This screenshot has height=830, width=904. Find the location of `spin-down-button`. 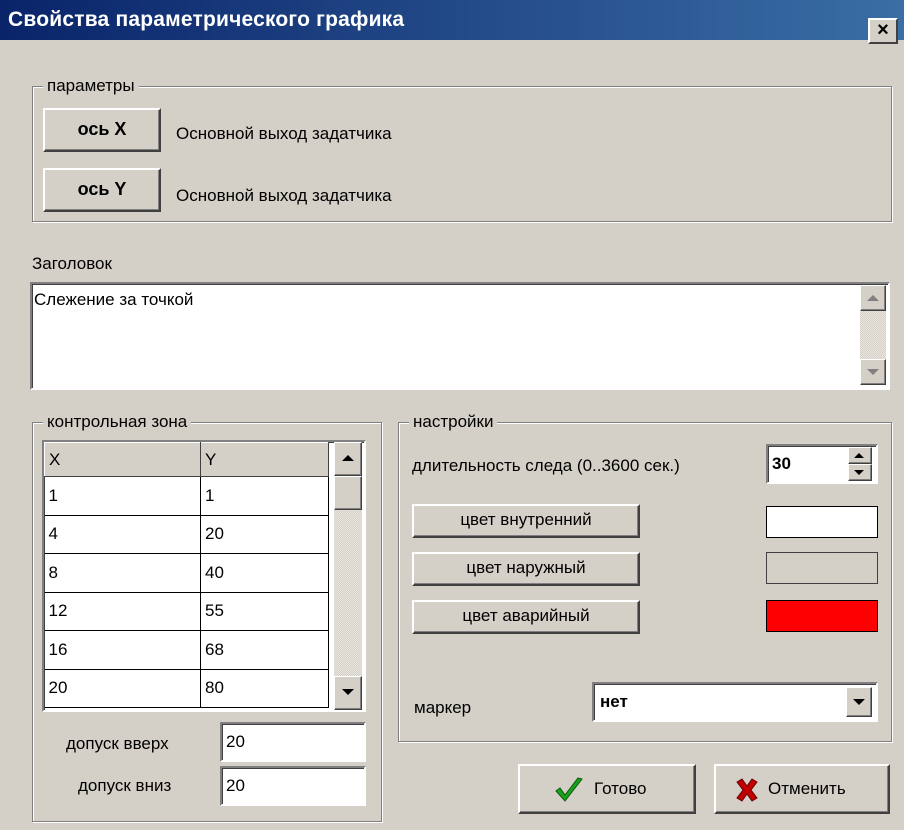

spin-down-button is located at coordinates (860, 472).